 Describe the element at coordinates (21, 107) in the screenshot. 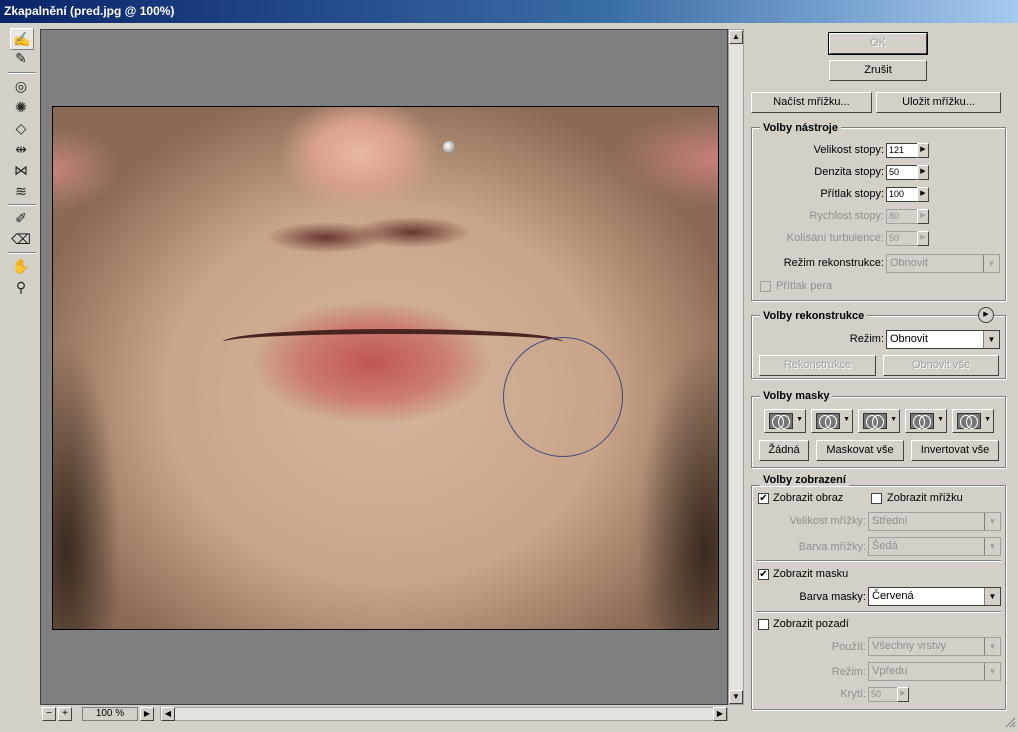

I see `pucker-tool-icon: ✺` at that location.